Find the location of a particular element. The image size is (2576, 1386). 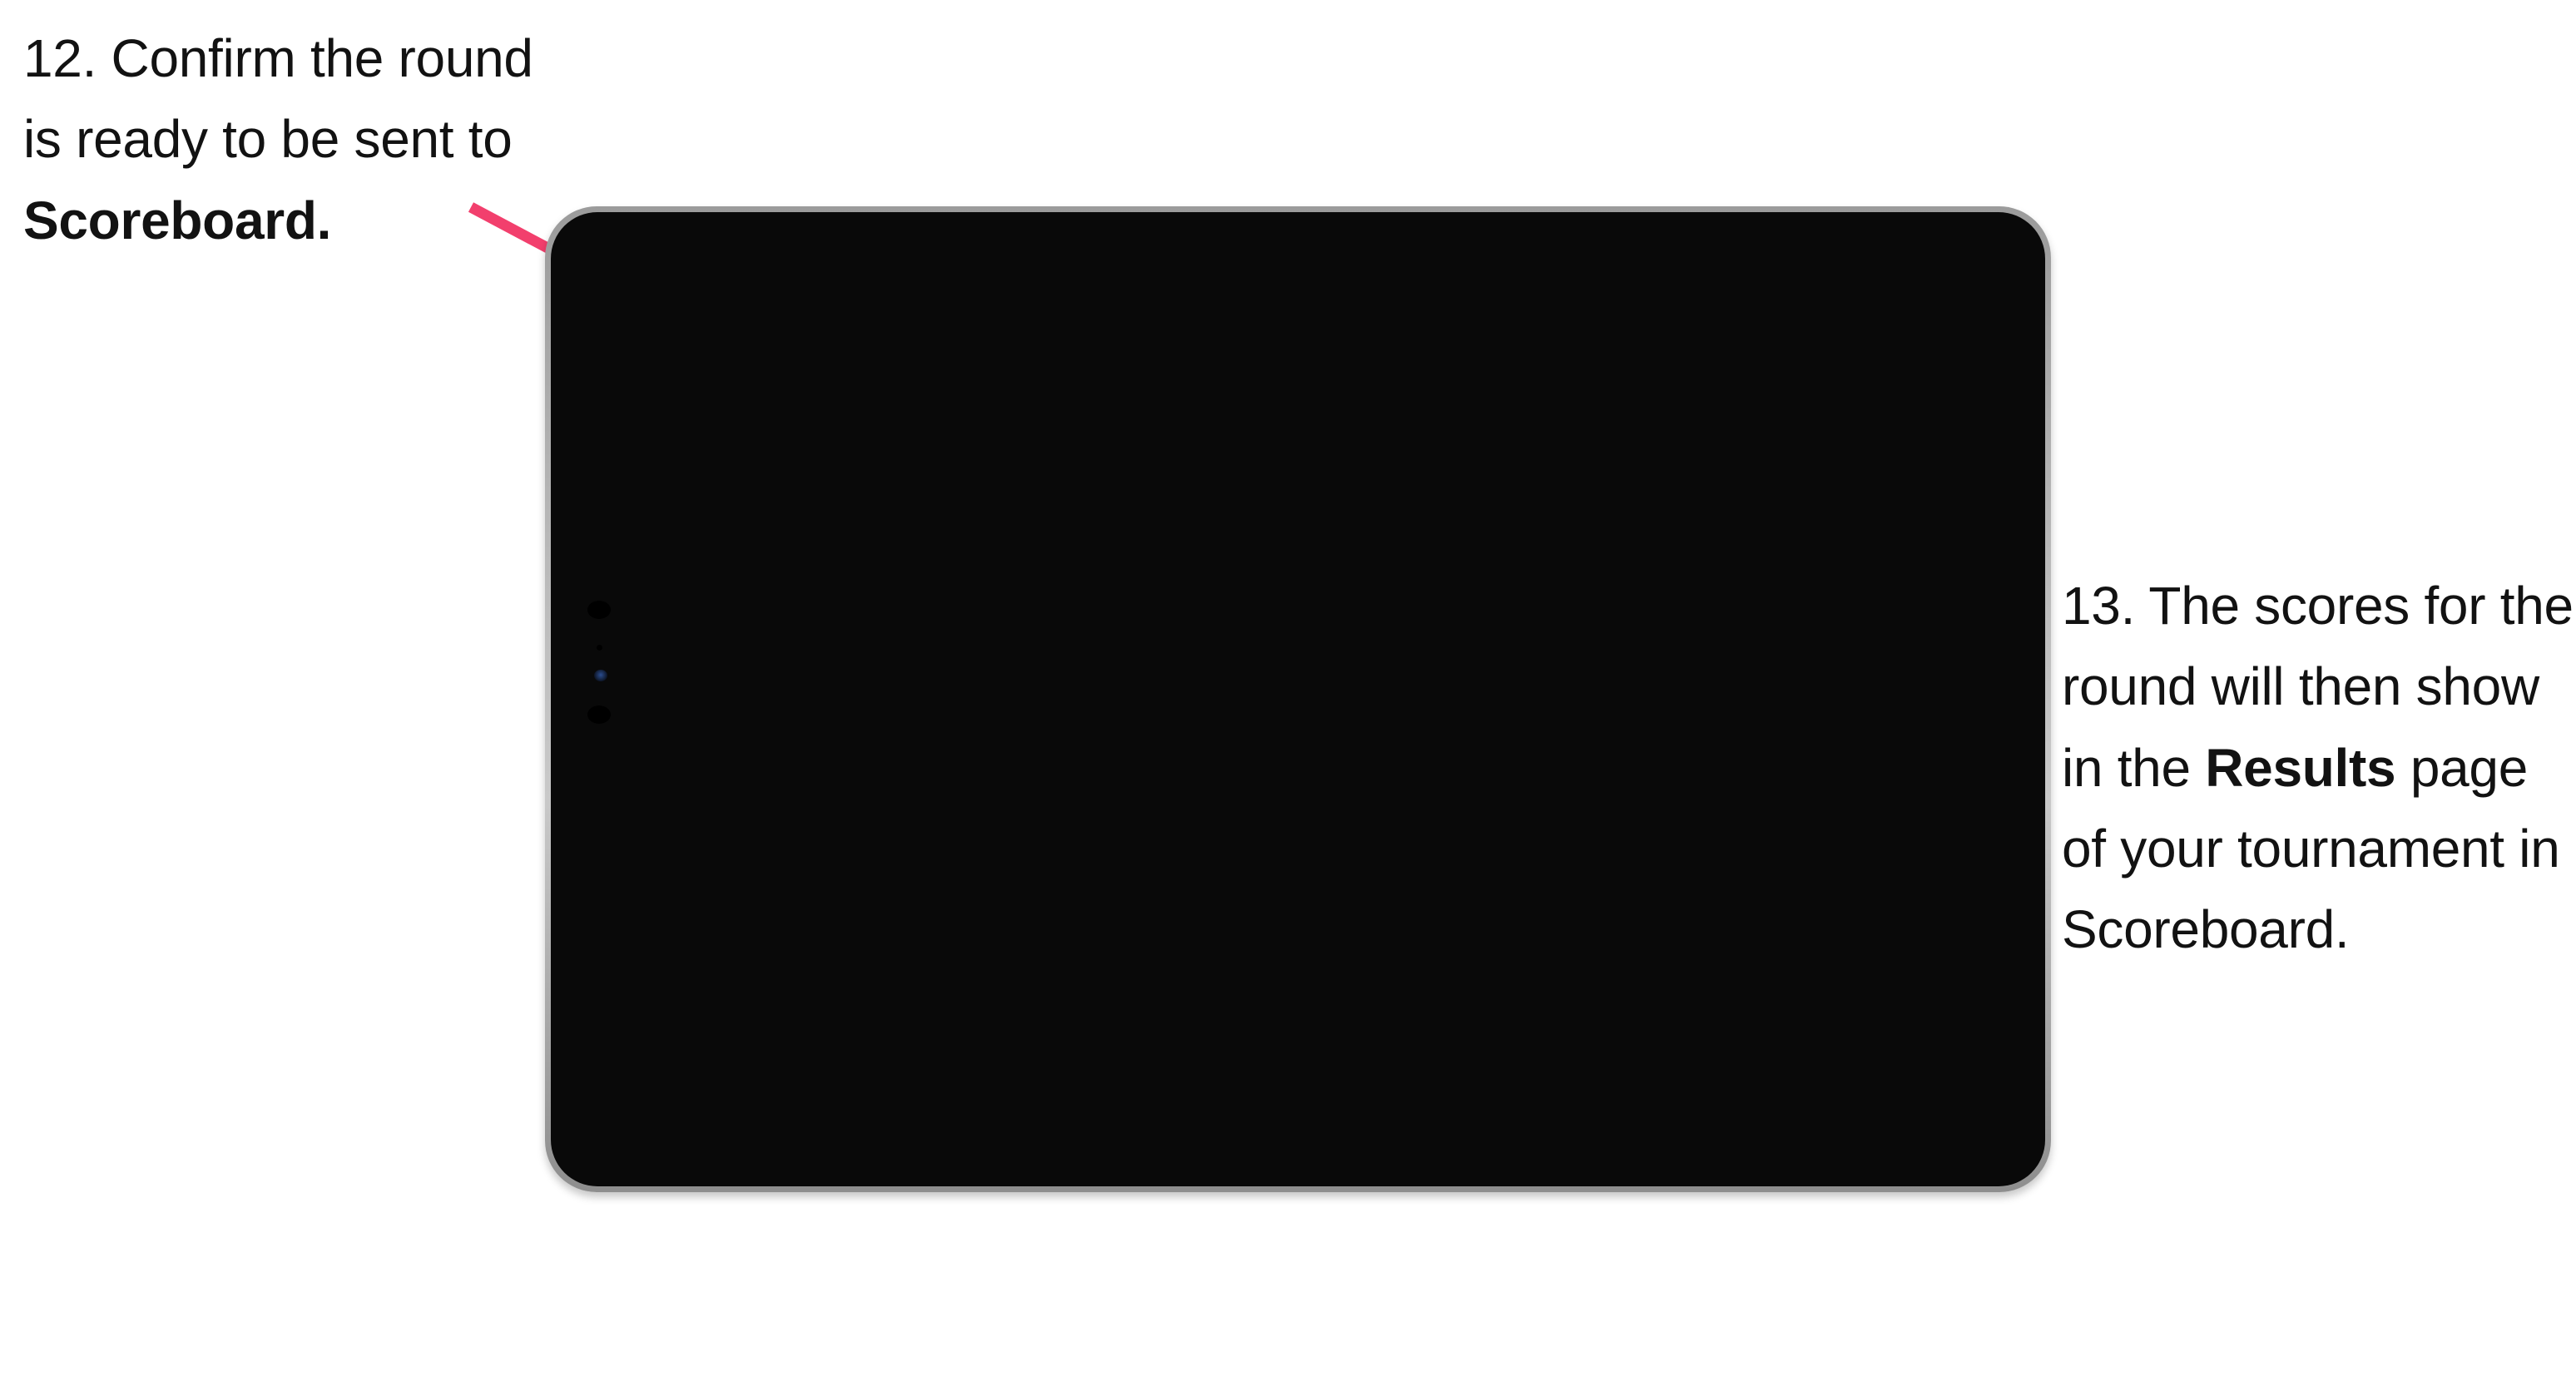

status-led-icon is located at coordinates (601, 675).